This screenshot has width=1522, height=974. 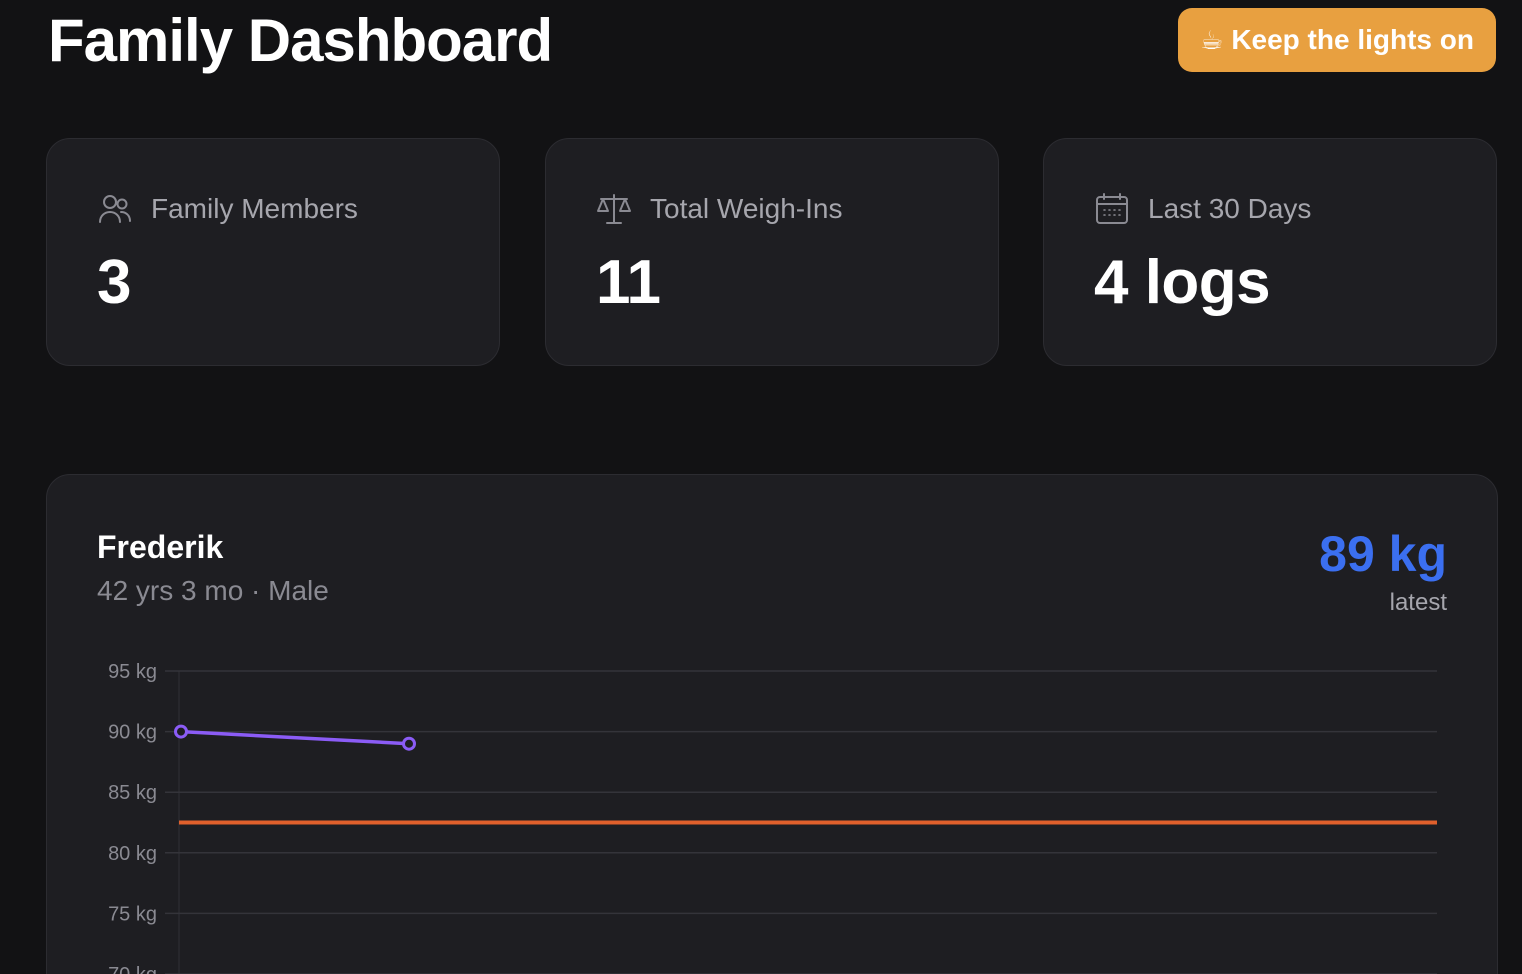 I want to click on chart-y-tick-label: 75 kg, so click(x=132, y=914).